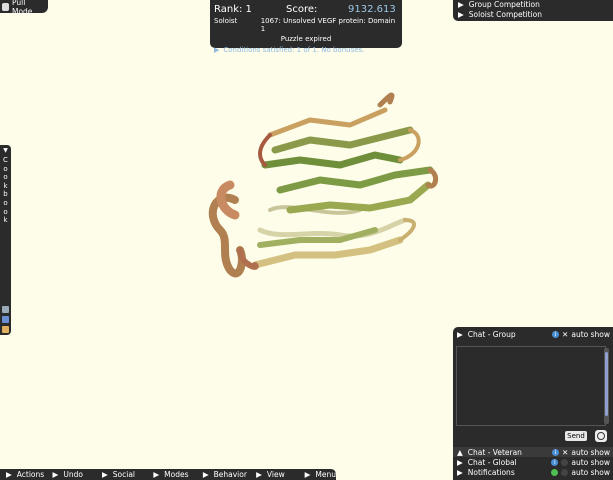 Image resolution: width=613 pixels, height=480 pixels. What do you see at coordinates (494, 452) in the screenshot?
I see `chat-veteran-label: Chat - Veteran` at bounding box center [494, 452].